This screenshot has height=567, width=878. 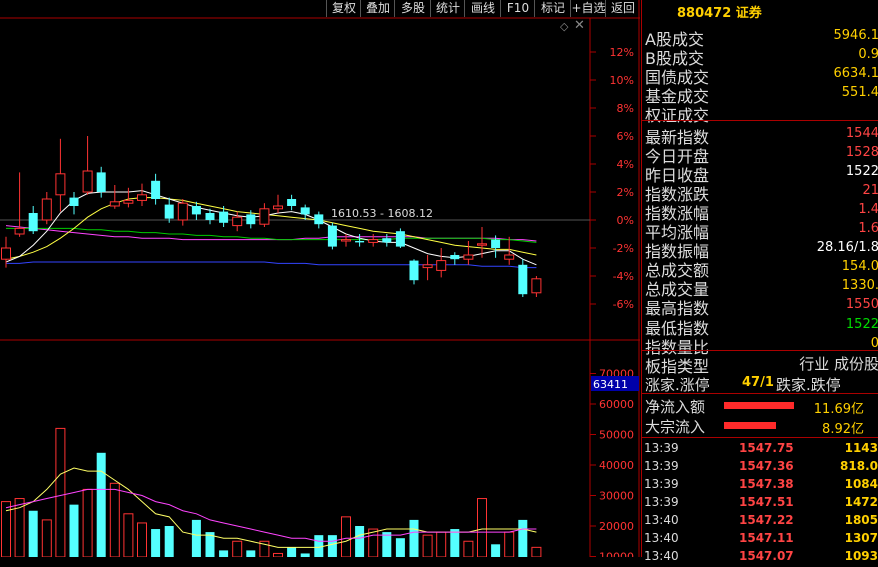 What do you see at coordinates (766, 484) in the screenshot?
I see `tick-price: 1547.38` at bounding box center [766, 484].